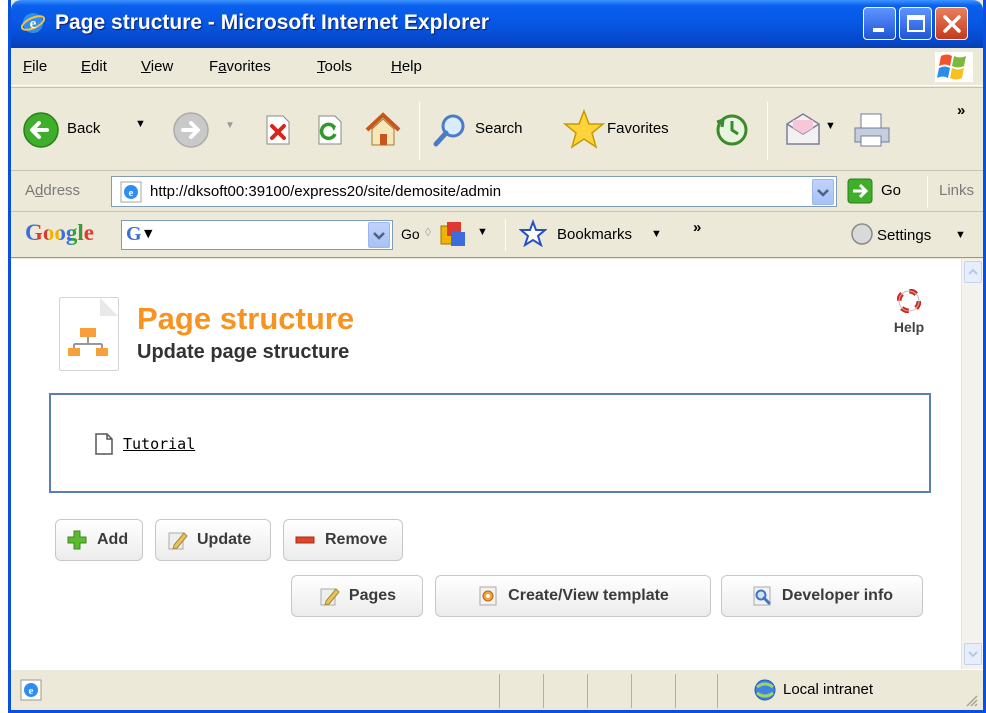 Image resolution: width=986 pixels, height=713 pixels. What do you see at coordinates (497, 67) in the screenshot?
I see `menu-bar: File Edit View Favorites Tools Help` at bounding box center [497, 67].